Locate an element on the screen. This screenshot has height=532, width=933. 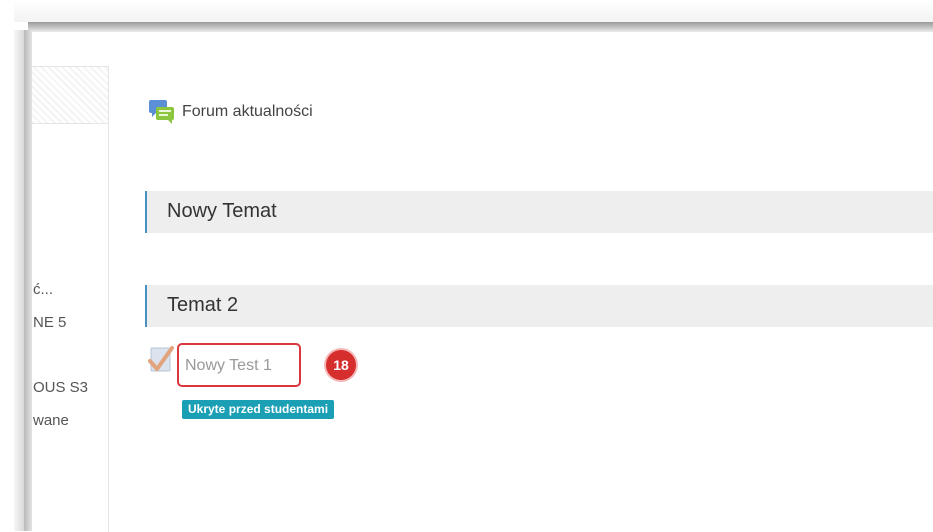
section-title: Nowy Temat is located at coordinates (222, 211).